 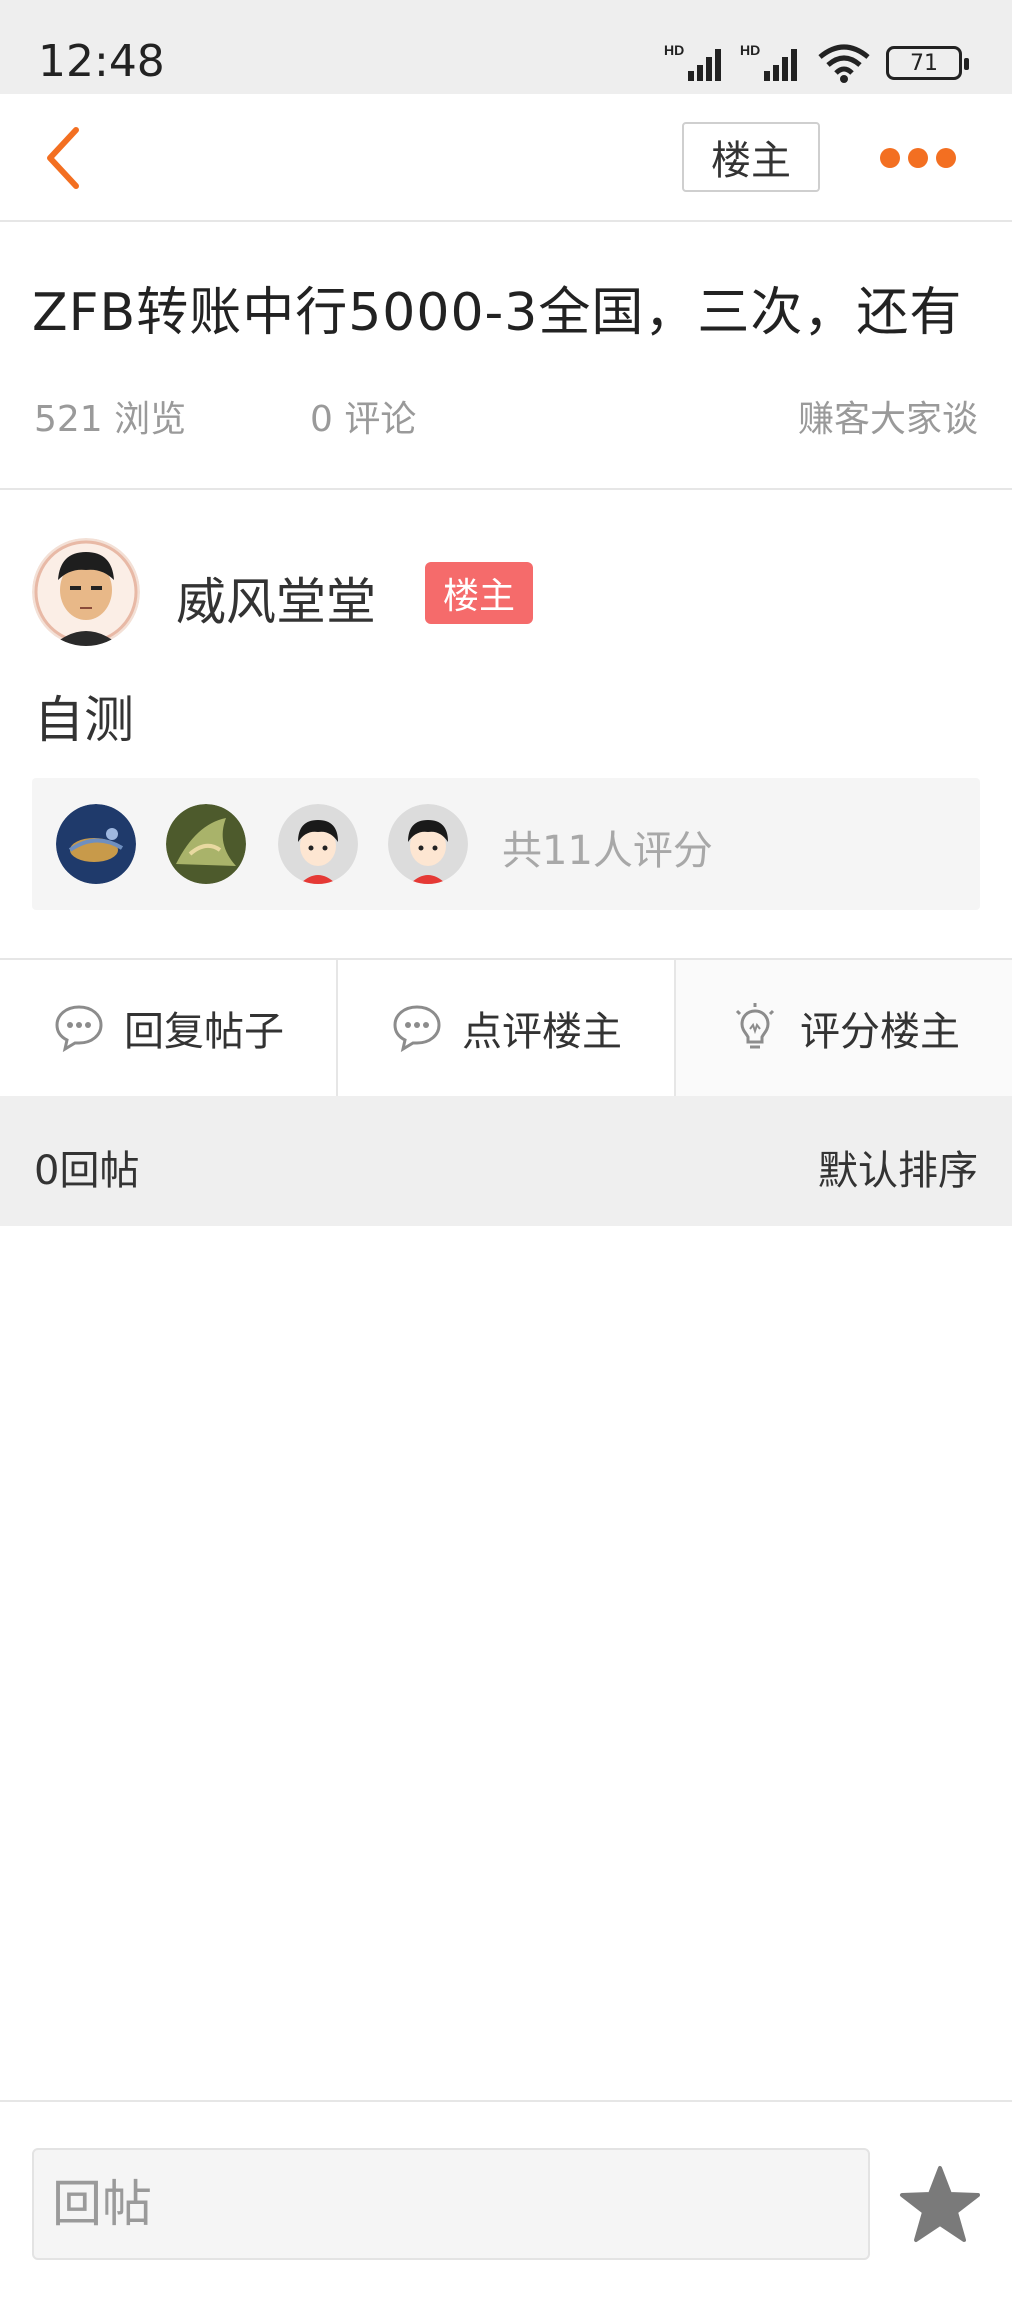 I want to click on view-count: 521 浏览, so click(x=110, y=419).